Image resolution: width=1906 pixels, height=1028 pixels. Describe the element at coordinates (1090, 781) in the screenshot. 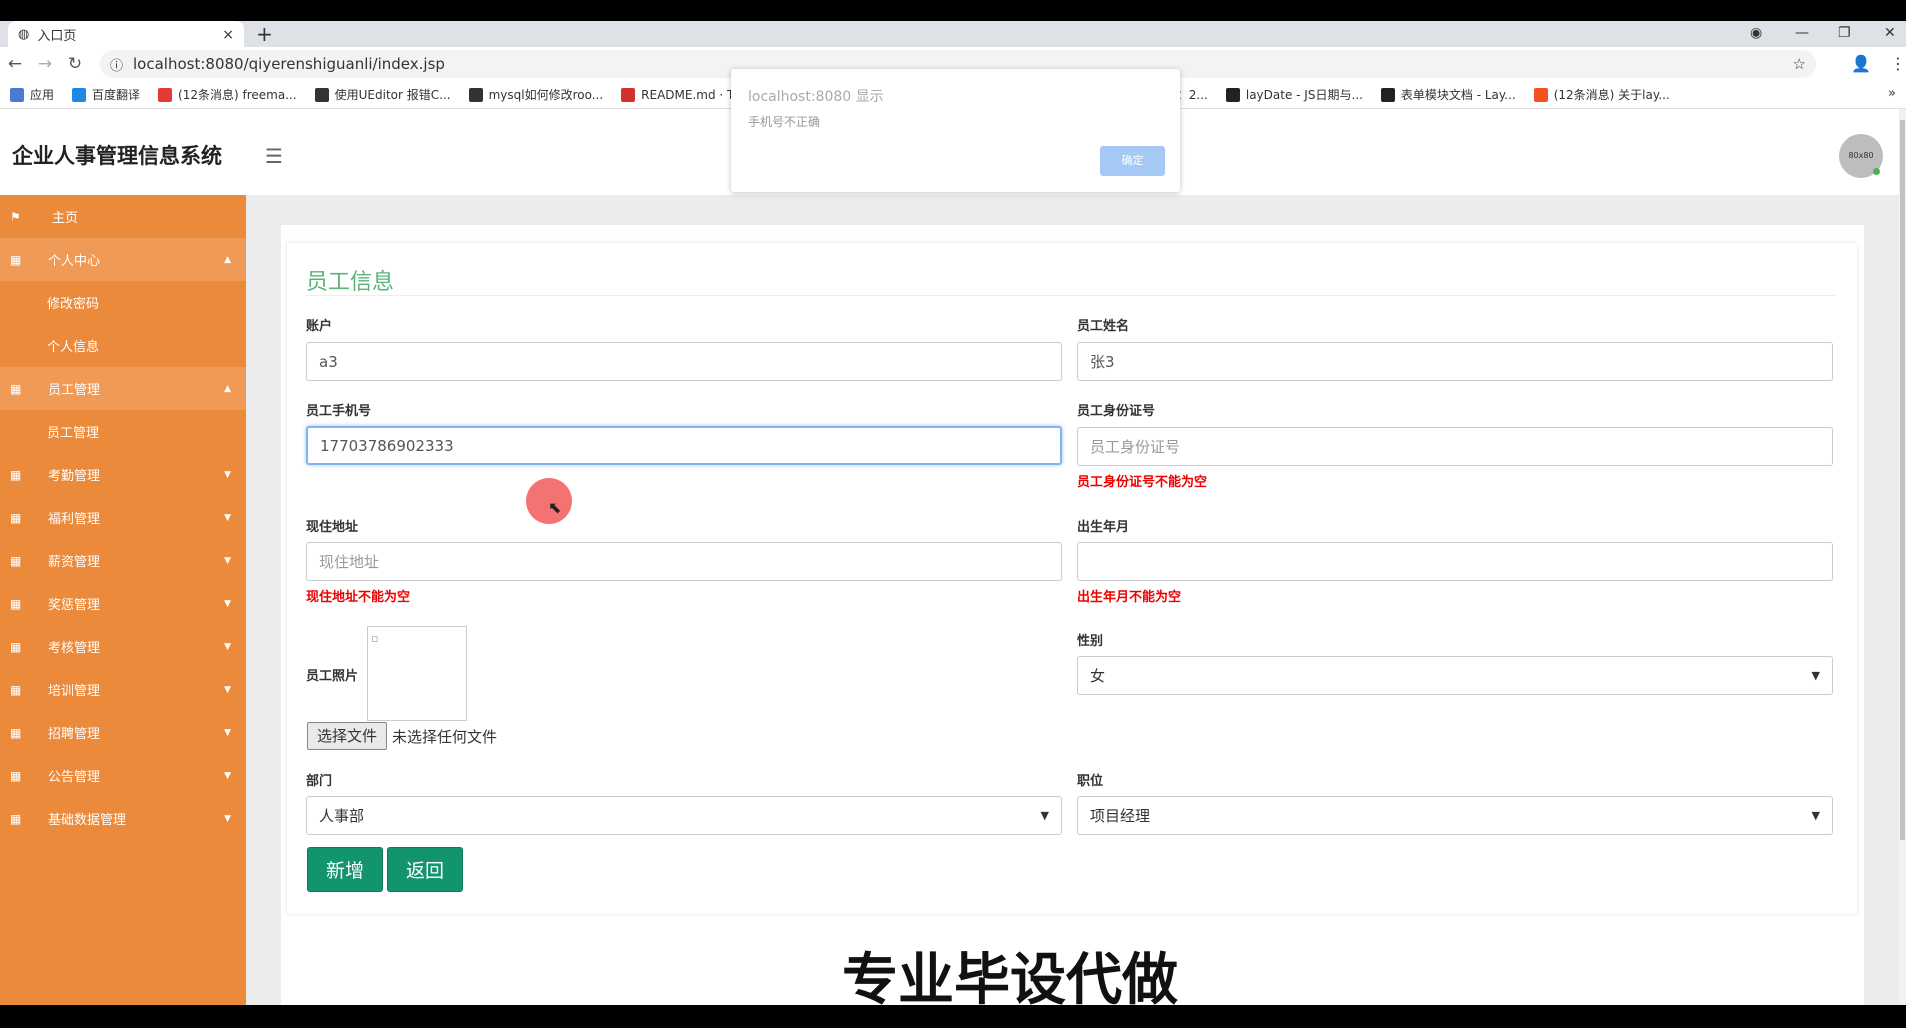

I see `position-label: 职位` at that location.